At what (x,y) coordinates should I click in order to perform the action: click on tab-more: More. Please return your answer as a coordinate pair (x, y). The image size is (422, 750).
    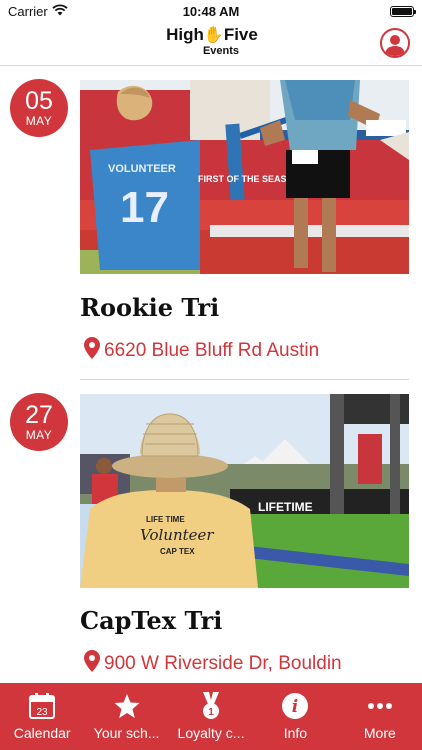
    Looking at the image, I should click on (380, 716).